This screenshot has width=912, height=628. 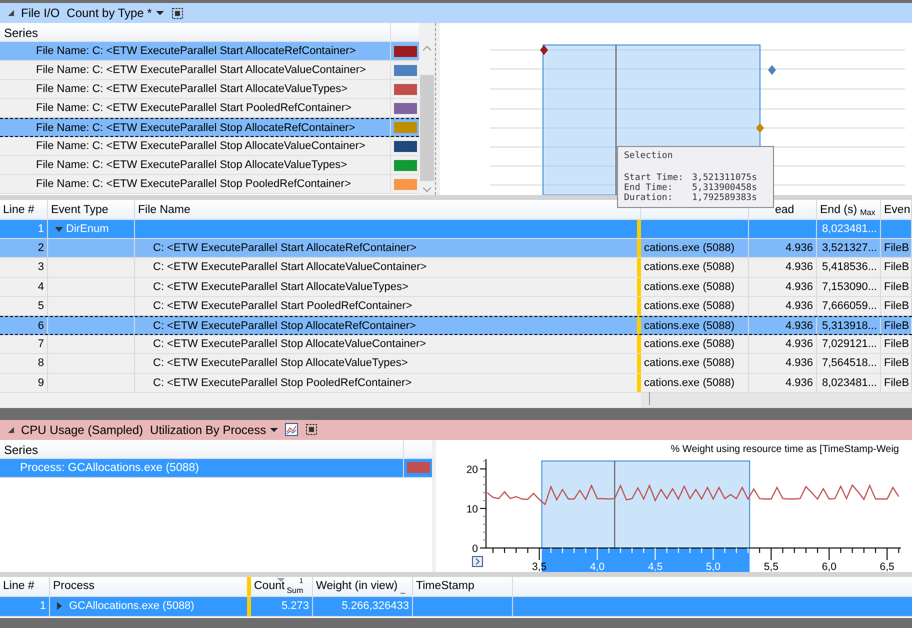 What do you see at coordinates (713, 566) in the screenshot?
I see `axis-tick-label: 5,0` at bounding box center [713, 566].